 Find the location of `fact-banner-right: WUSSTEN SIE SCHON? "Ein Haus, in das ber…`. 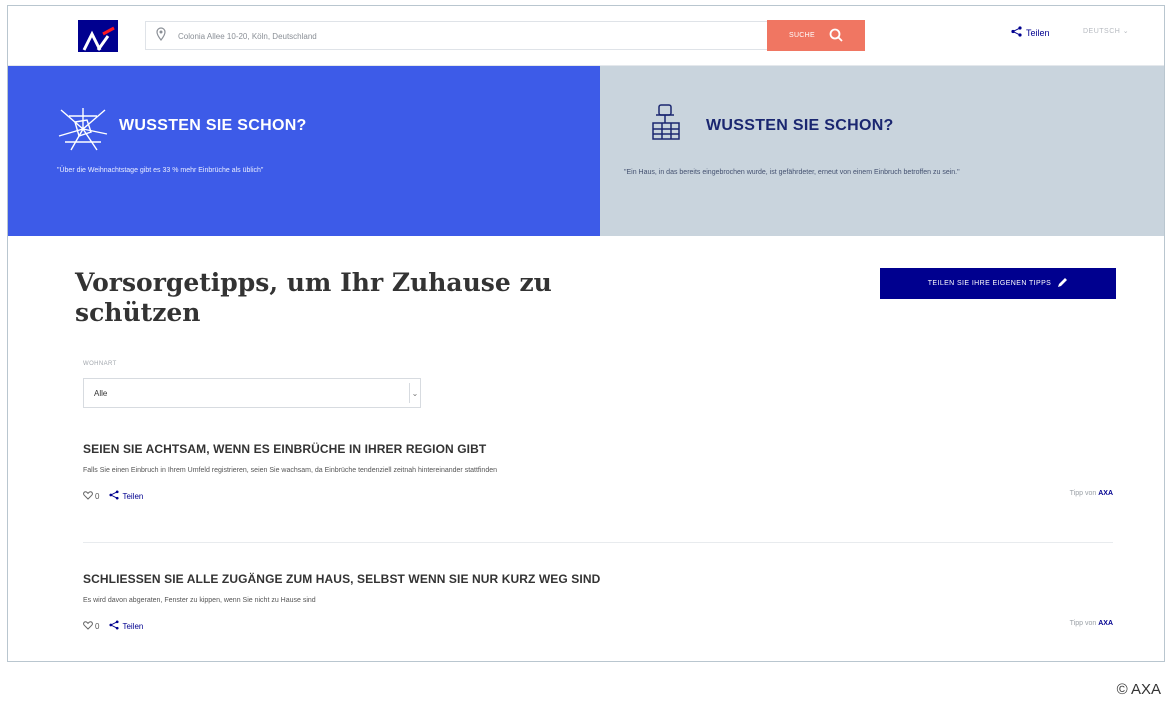

fact-banner-right: WUSSTEN SIE SCHON? "Ein Haus, in das ber… is located at coordinates (882, 151).